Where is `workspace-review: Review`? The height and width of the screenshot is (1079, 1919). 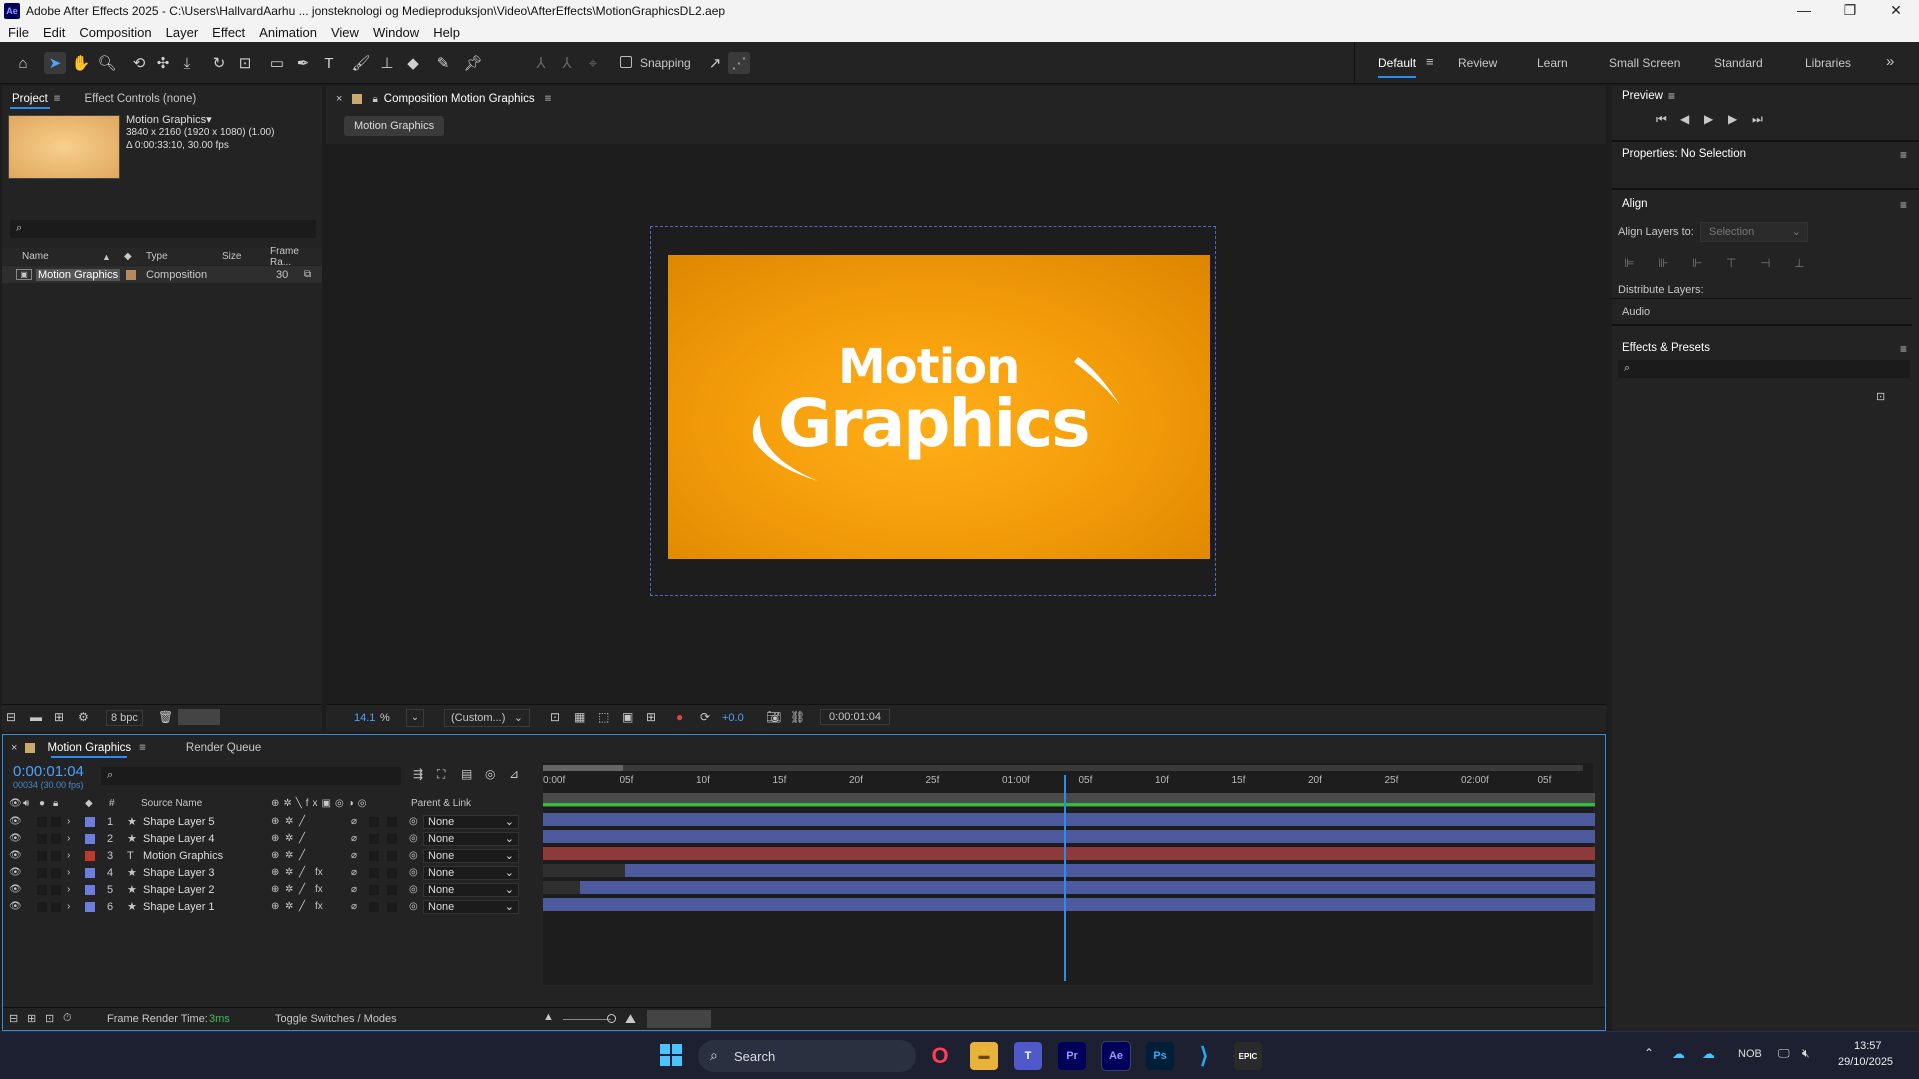
workspace-review: Review is located at coordinates (1477, 63).